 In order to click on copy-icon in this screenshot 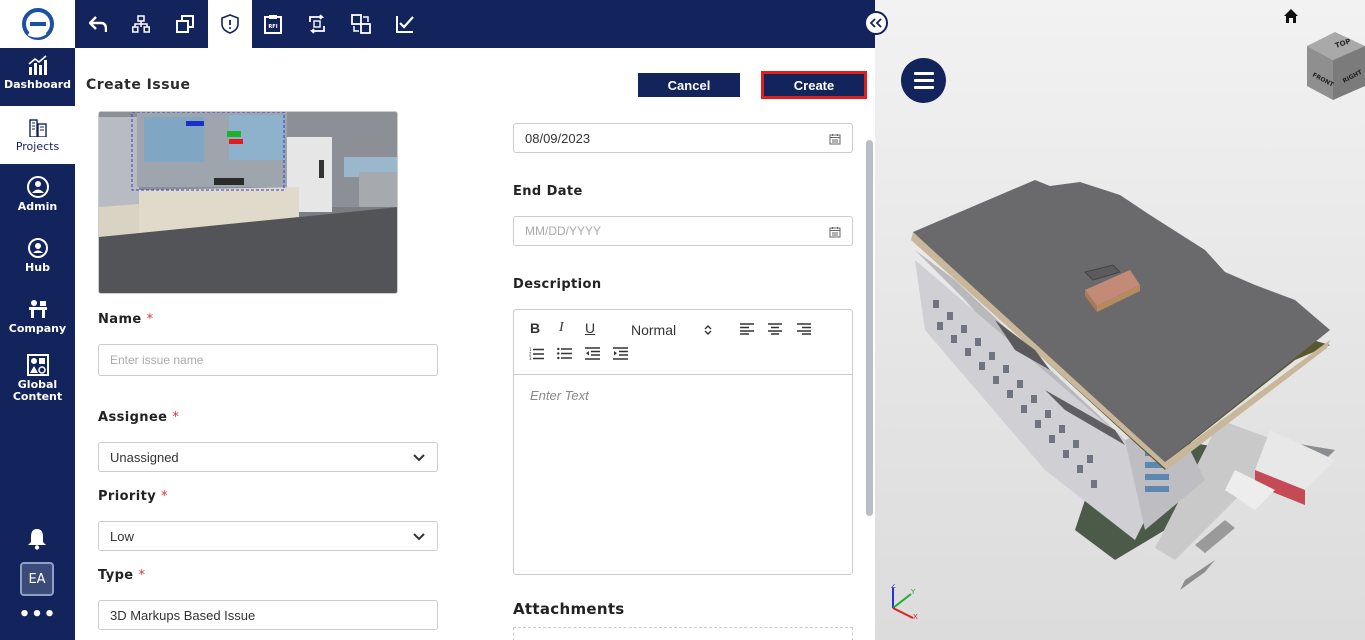, I will do `click(185, 24)`.